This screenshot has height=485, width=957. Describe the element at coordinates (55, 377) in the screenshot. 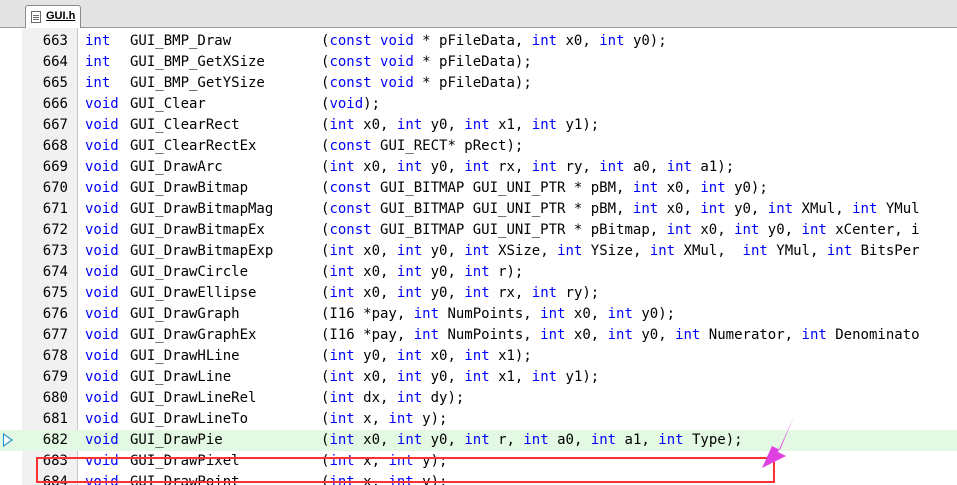

I see `line-number: 679` at that location.